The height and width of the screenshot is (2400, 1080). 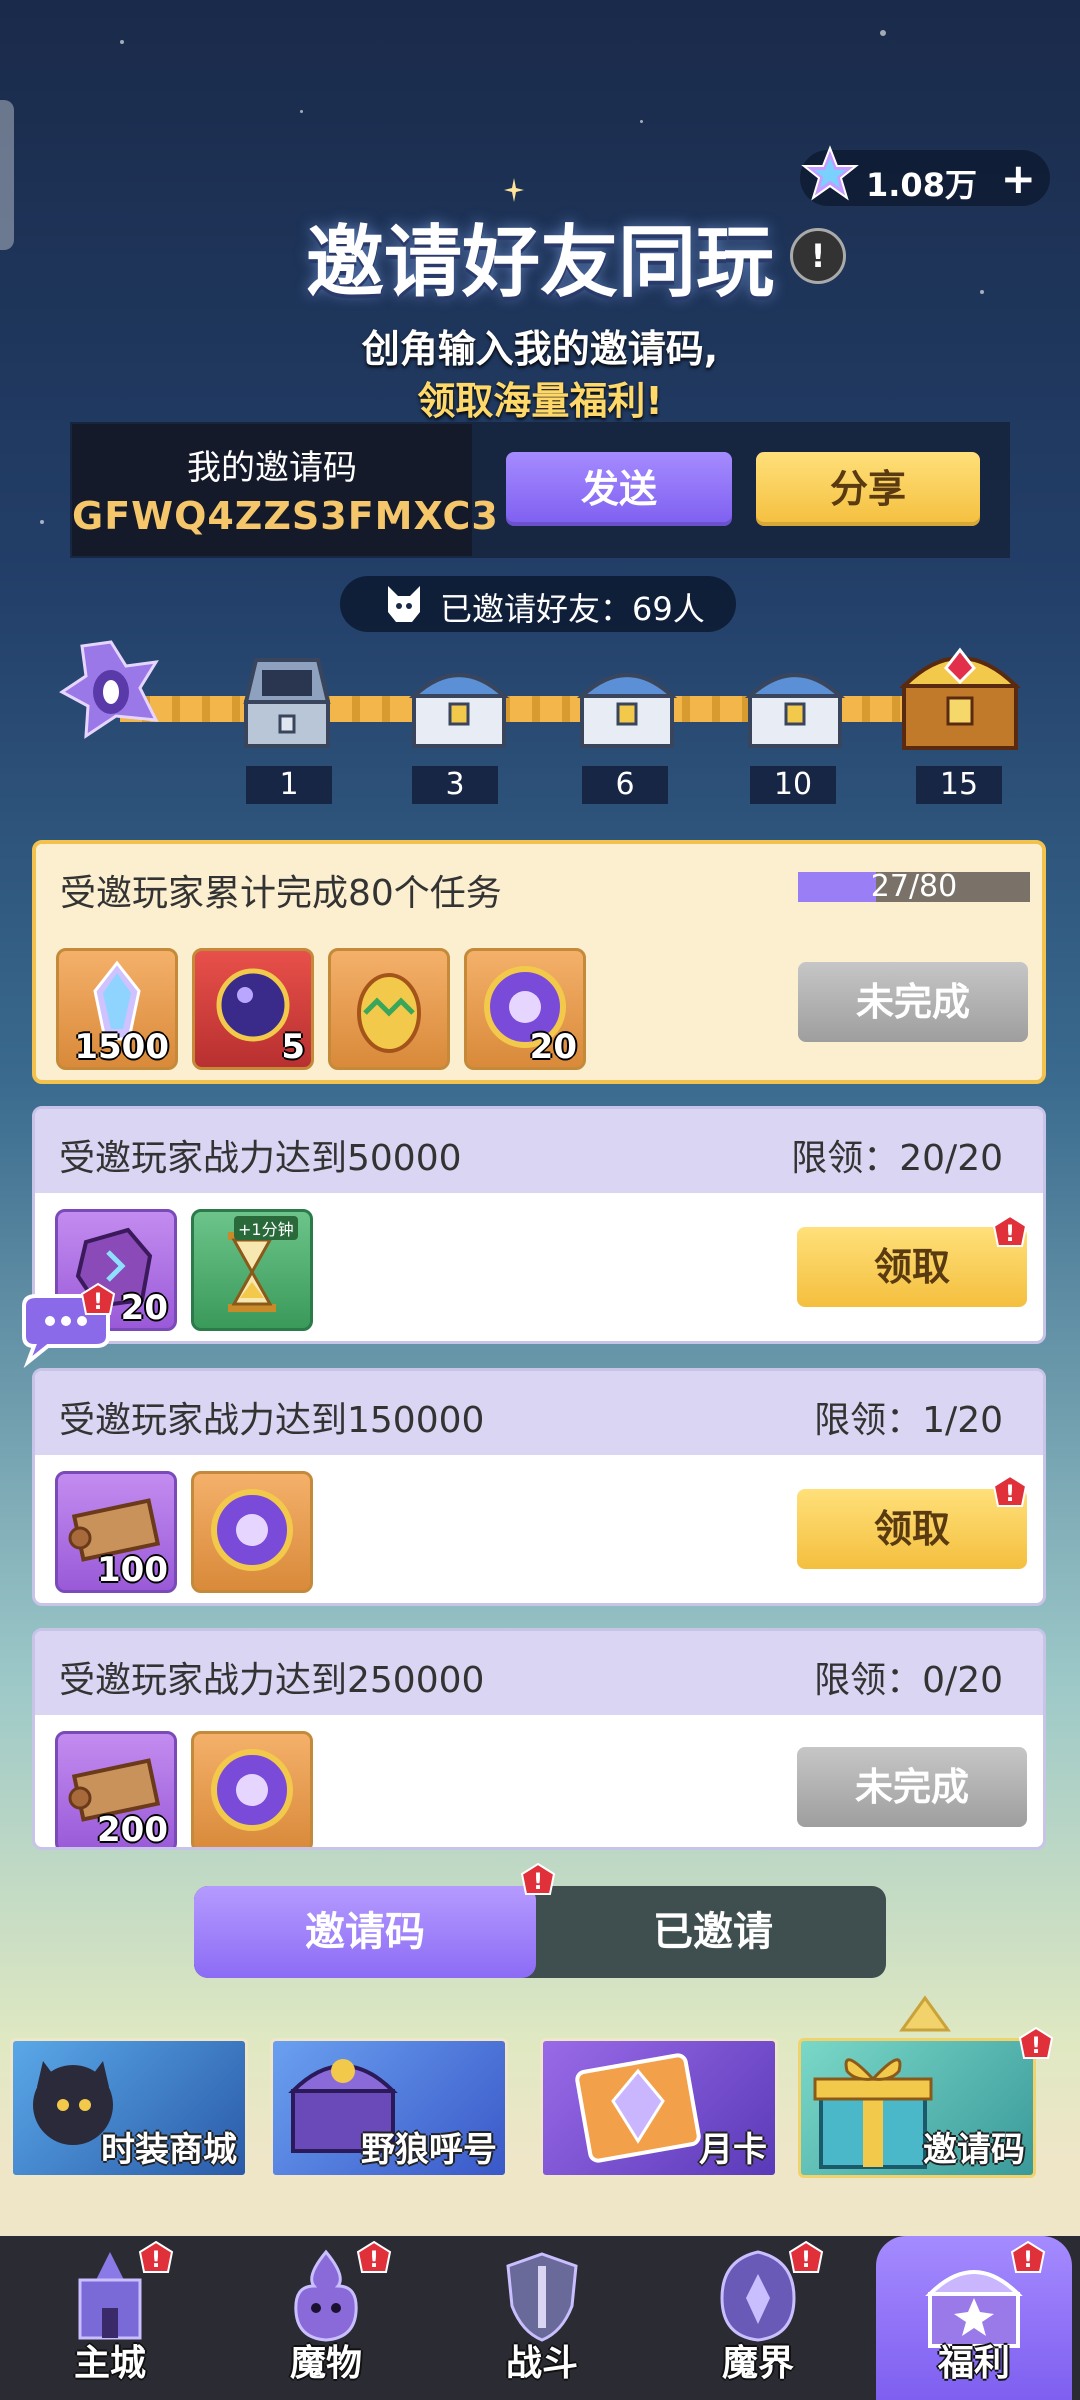 I want to click on milestone-label: 6, so click(x=625, y=785).